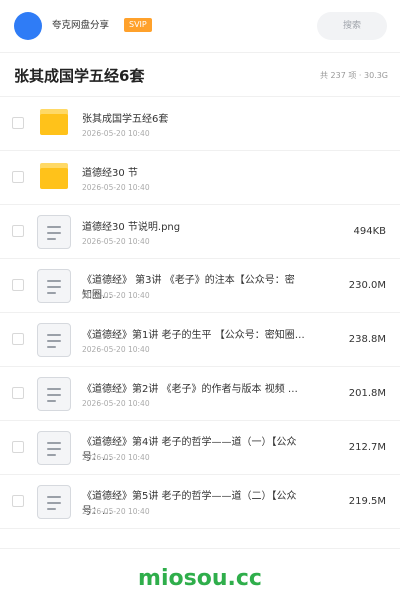 This screenshot has width=400, height=601. Describe the element at coordinates (138, 25) in the screenshot. I see `svip-badge: SVIP` at that location.